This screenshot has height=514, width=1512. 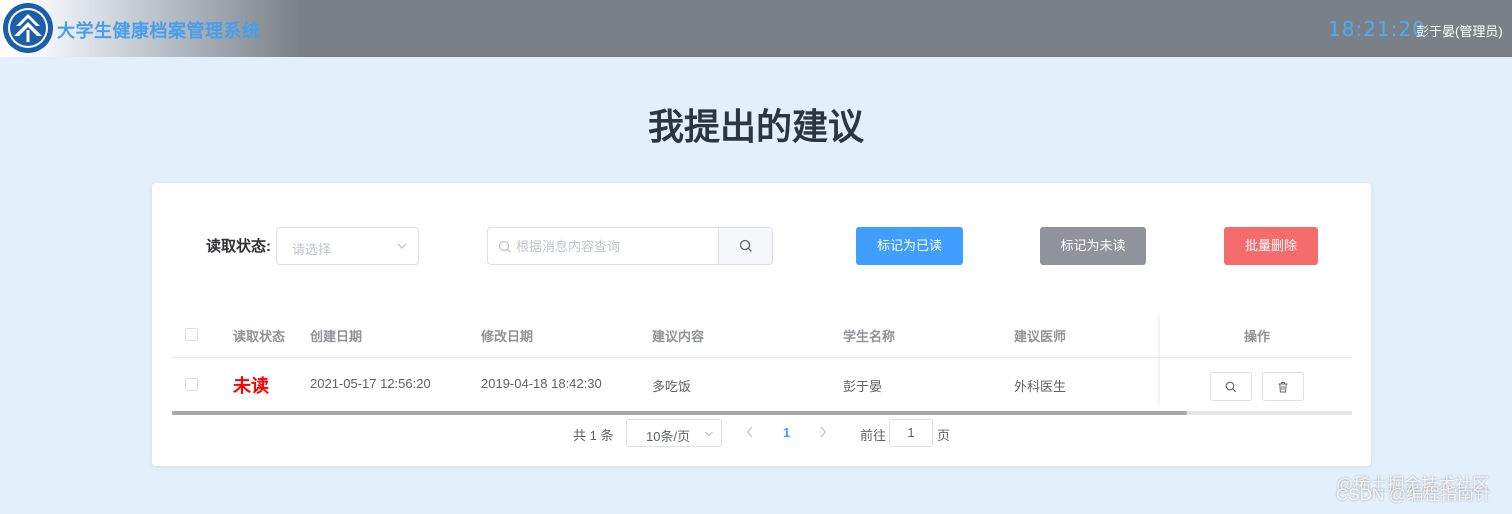 What do you see at coordinates (336, 336) in the screenshot?
I see `column-header-created: 创建日期` at bounding box center [336, 336].